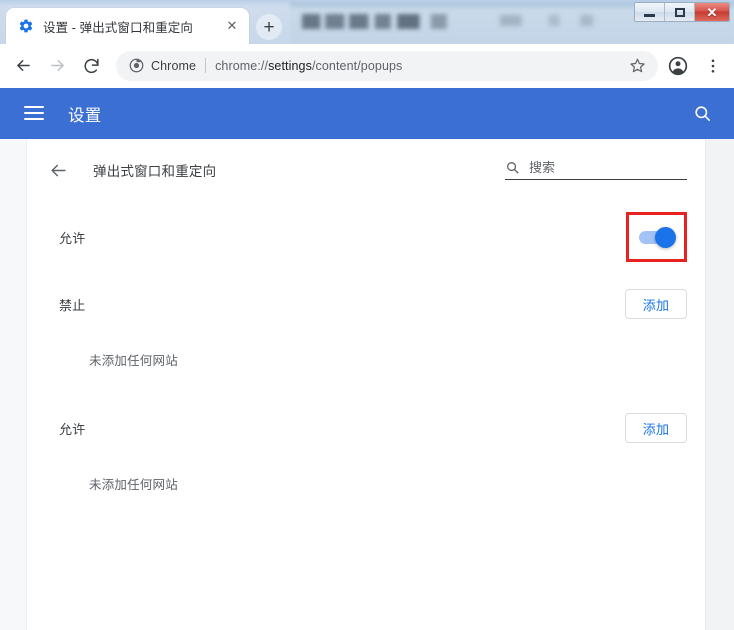 The image size is (734, 630). Describe the element at coordinates (382, 21) in the screenshot. I see `background-window-title-blurred` at that location.